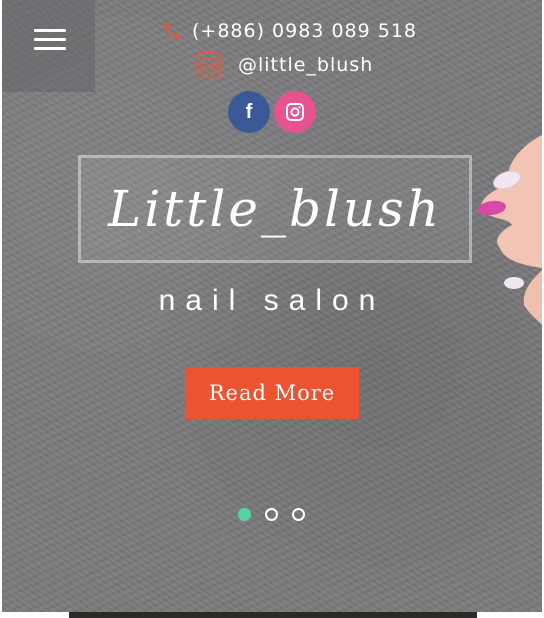  I want to click on title-frame: Little_blush, so click(275, 209).